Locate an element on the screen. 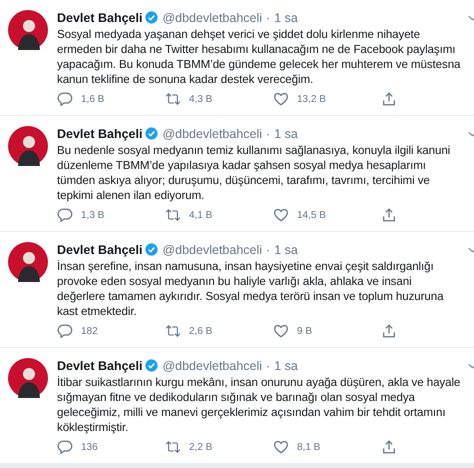 The height and width of the screenshot is (468, 474). like-count: 13,2 B is located at coordinates (311, 99).